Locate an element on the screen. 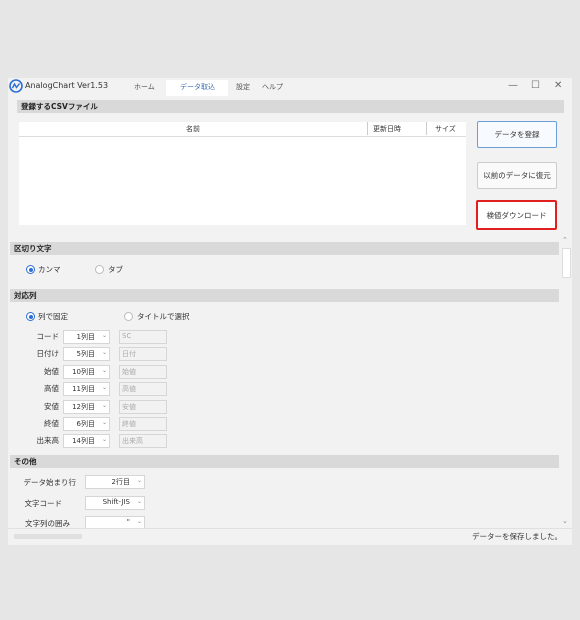  column-select: 6列目 ⌄ is located at coordinates (86, 424).